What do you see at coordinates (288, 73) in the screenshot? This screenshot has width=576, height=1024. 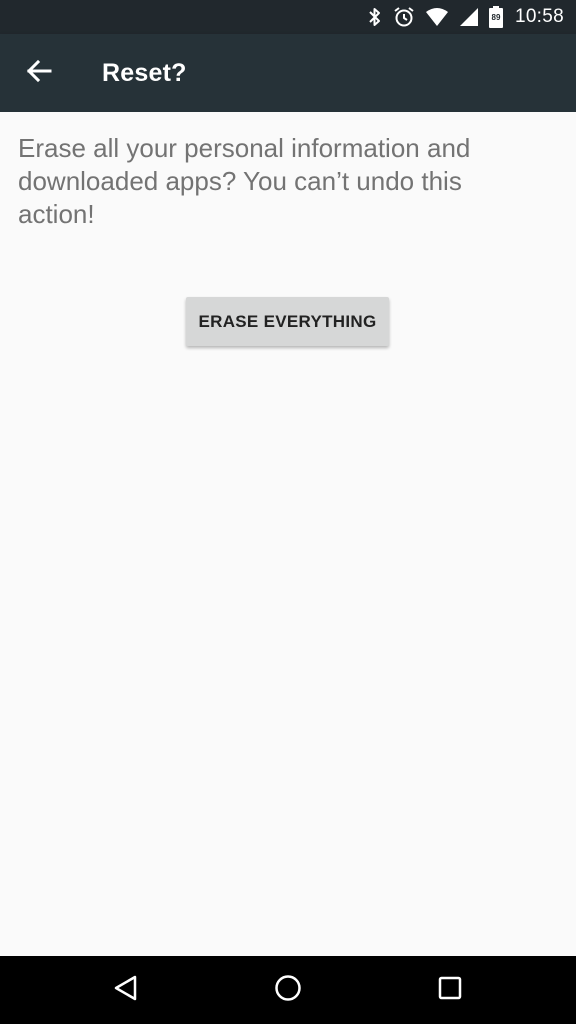 I see `app-bar: Reset?` at bounding box center [288, 73].